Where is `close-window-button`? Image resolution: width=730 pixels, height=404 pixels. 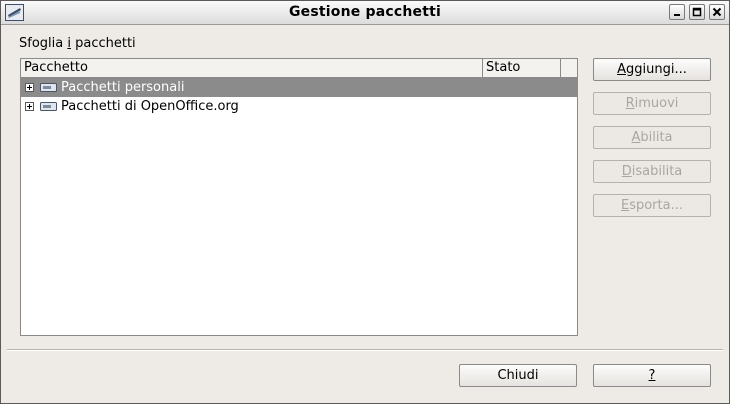
close-window-button is located at coordinates (717, 12).